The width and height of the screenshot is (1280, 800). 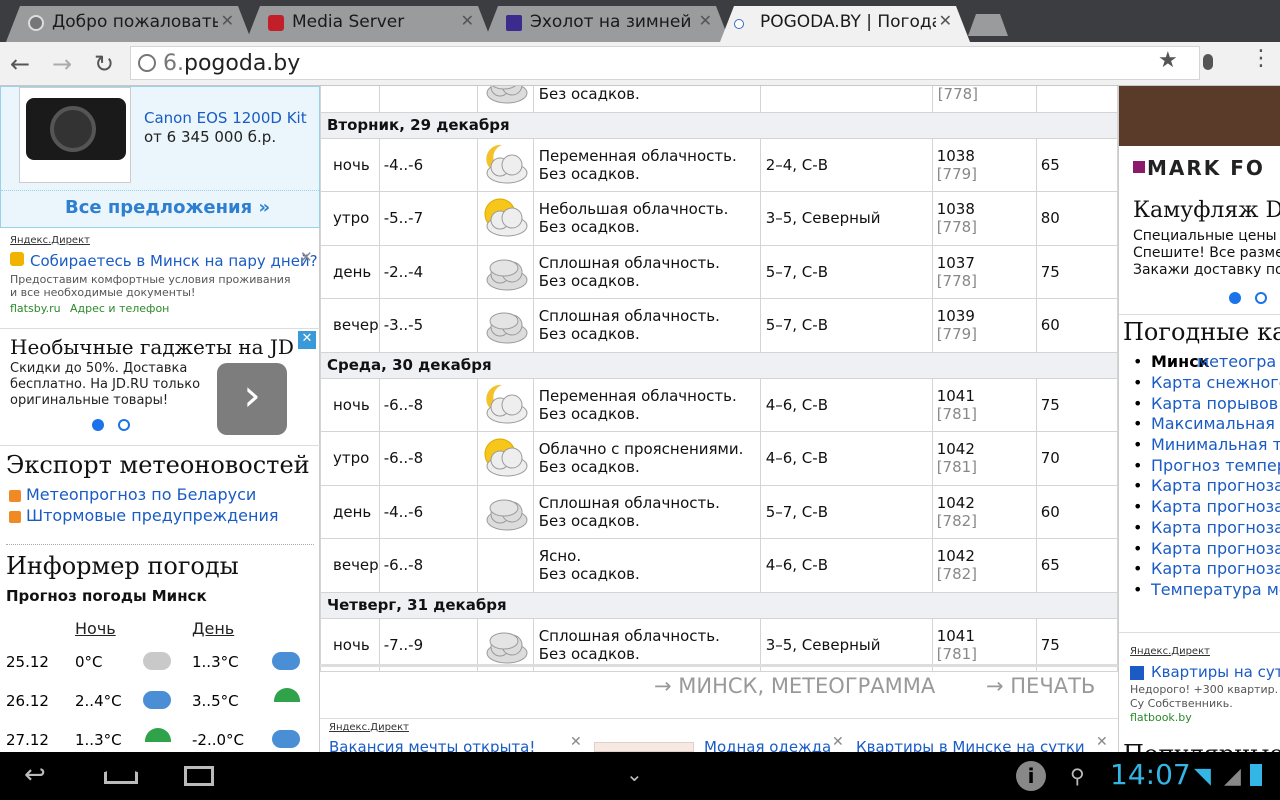 I want to click on reload-icon: ↻, so click(x=104, y=64).